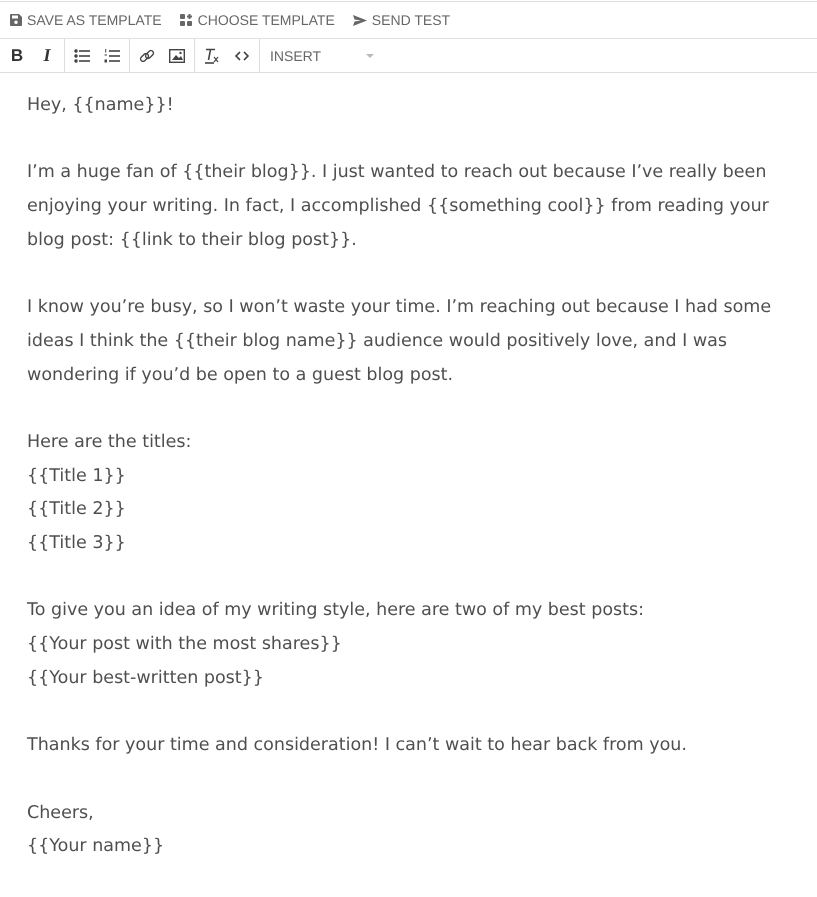 The width and height of the screenshot is (817, 897). What do you see at coordinates (61, 813) in the screenshot?
I see `text-line: Cheers,` at bounding box center [61, 813].